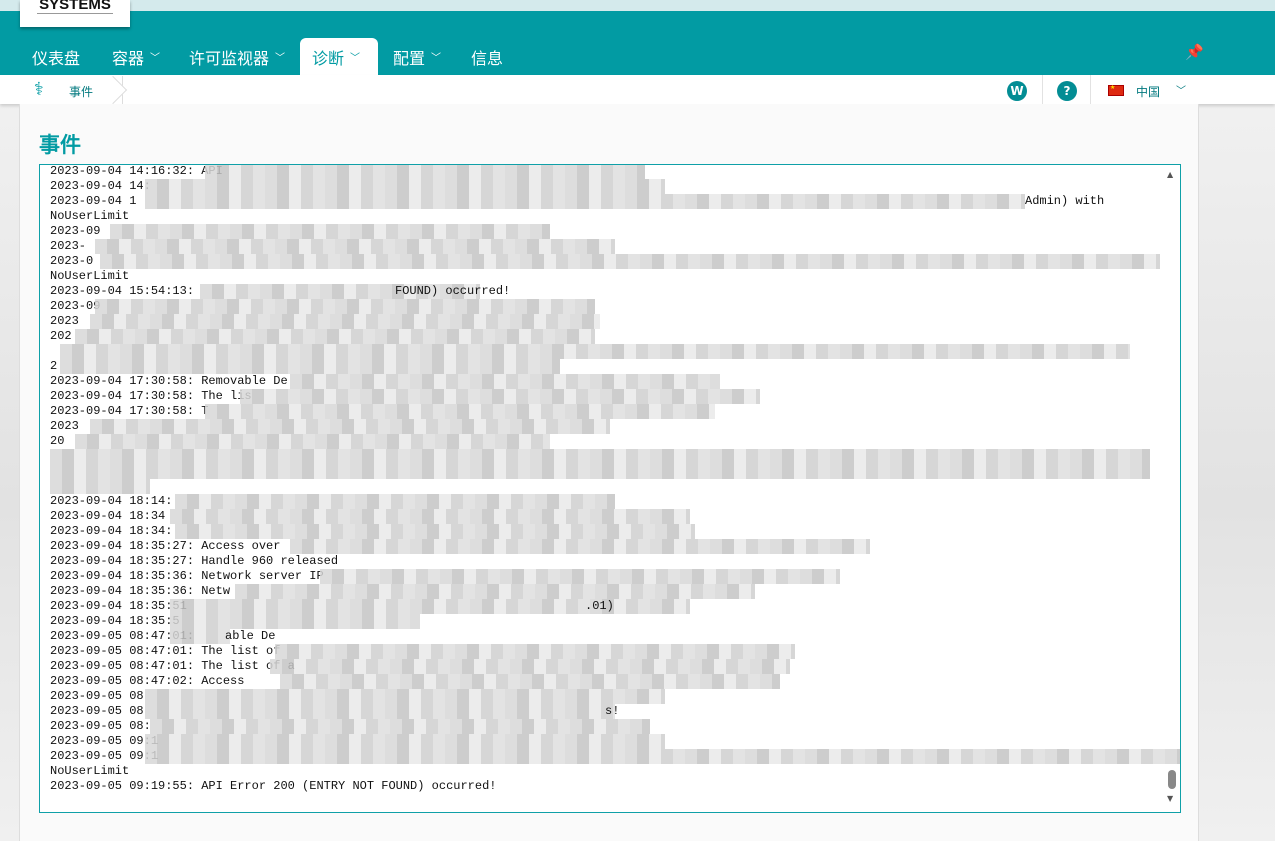 The image size is (1275, 841). I want to click on language-select: 中国, so click(1148, 91).